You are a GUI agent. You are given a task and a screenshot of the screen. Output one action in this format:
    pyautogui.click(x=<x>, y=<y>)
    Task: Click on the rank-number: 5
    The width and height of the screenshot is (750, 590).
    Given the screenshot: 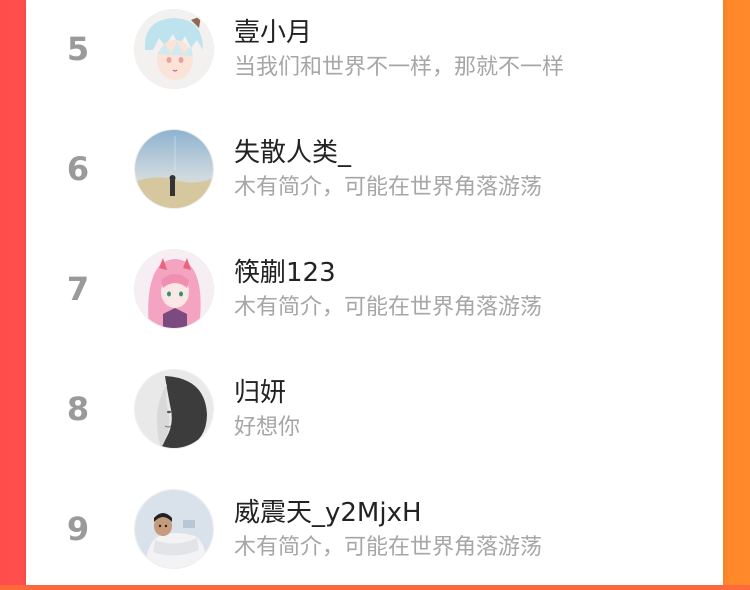 What is the action you would take?
    pyautogui.click(x=78, y=49)
    